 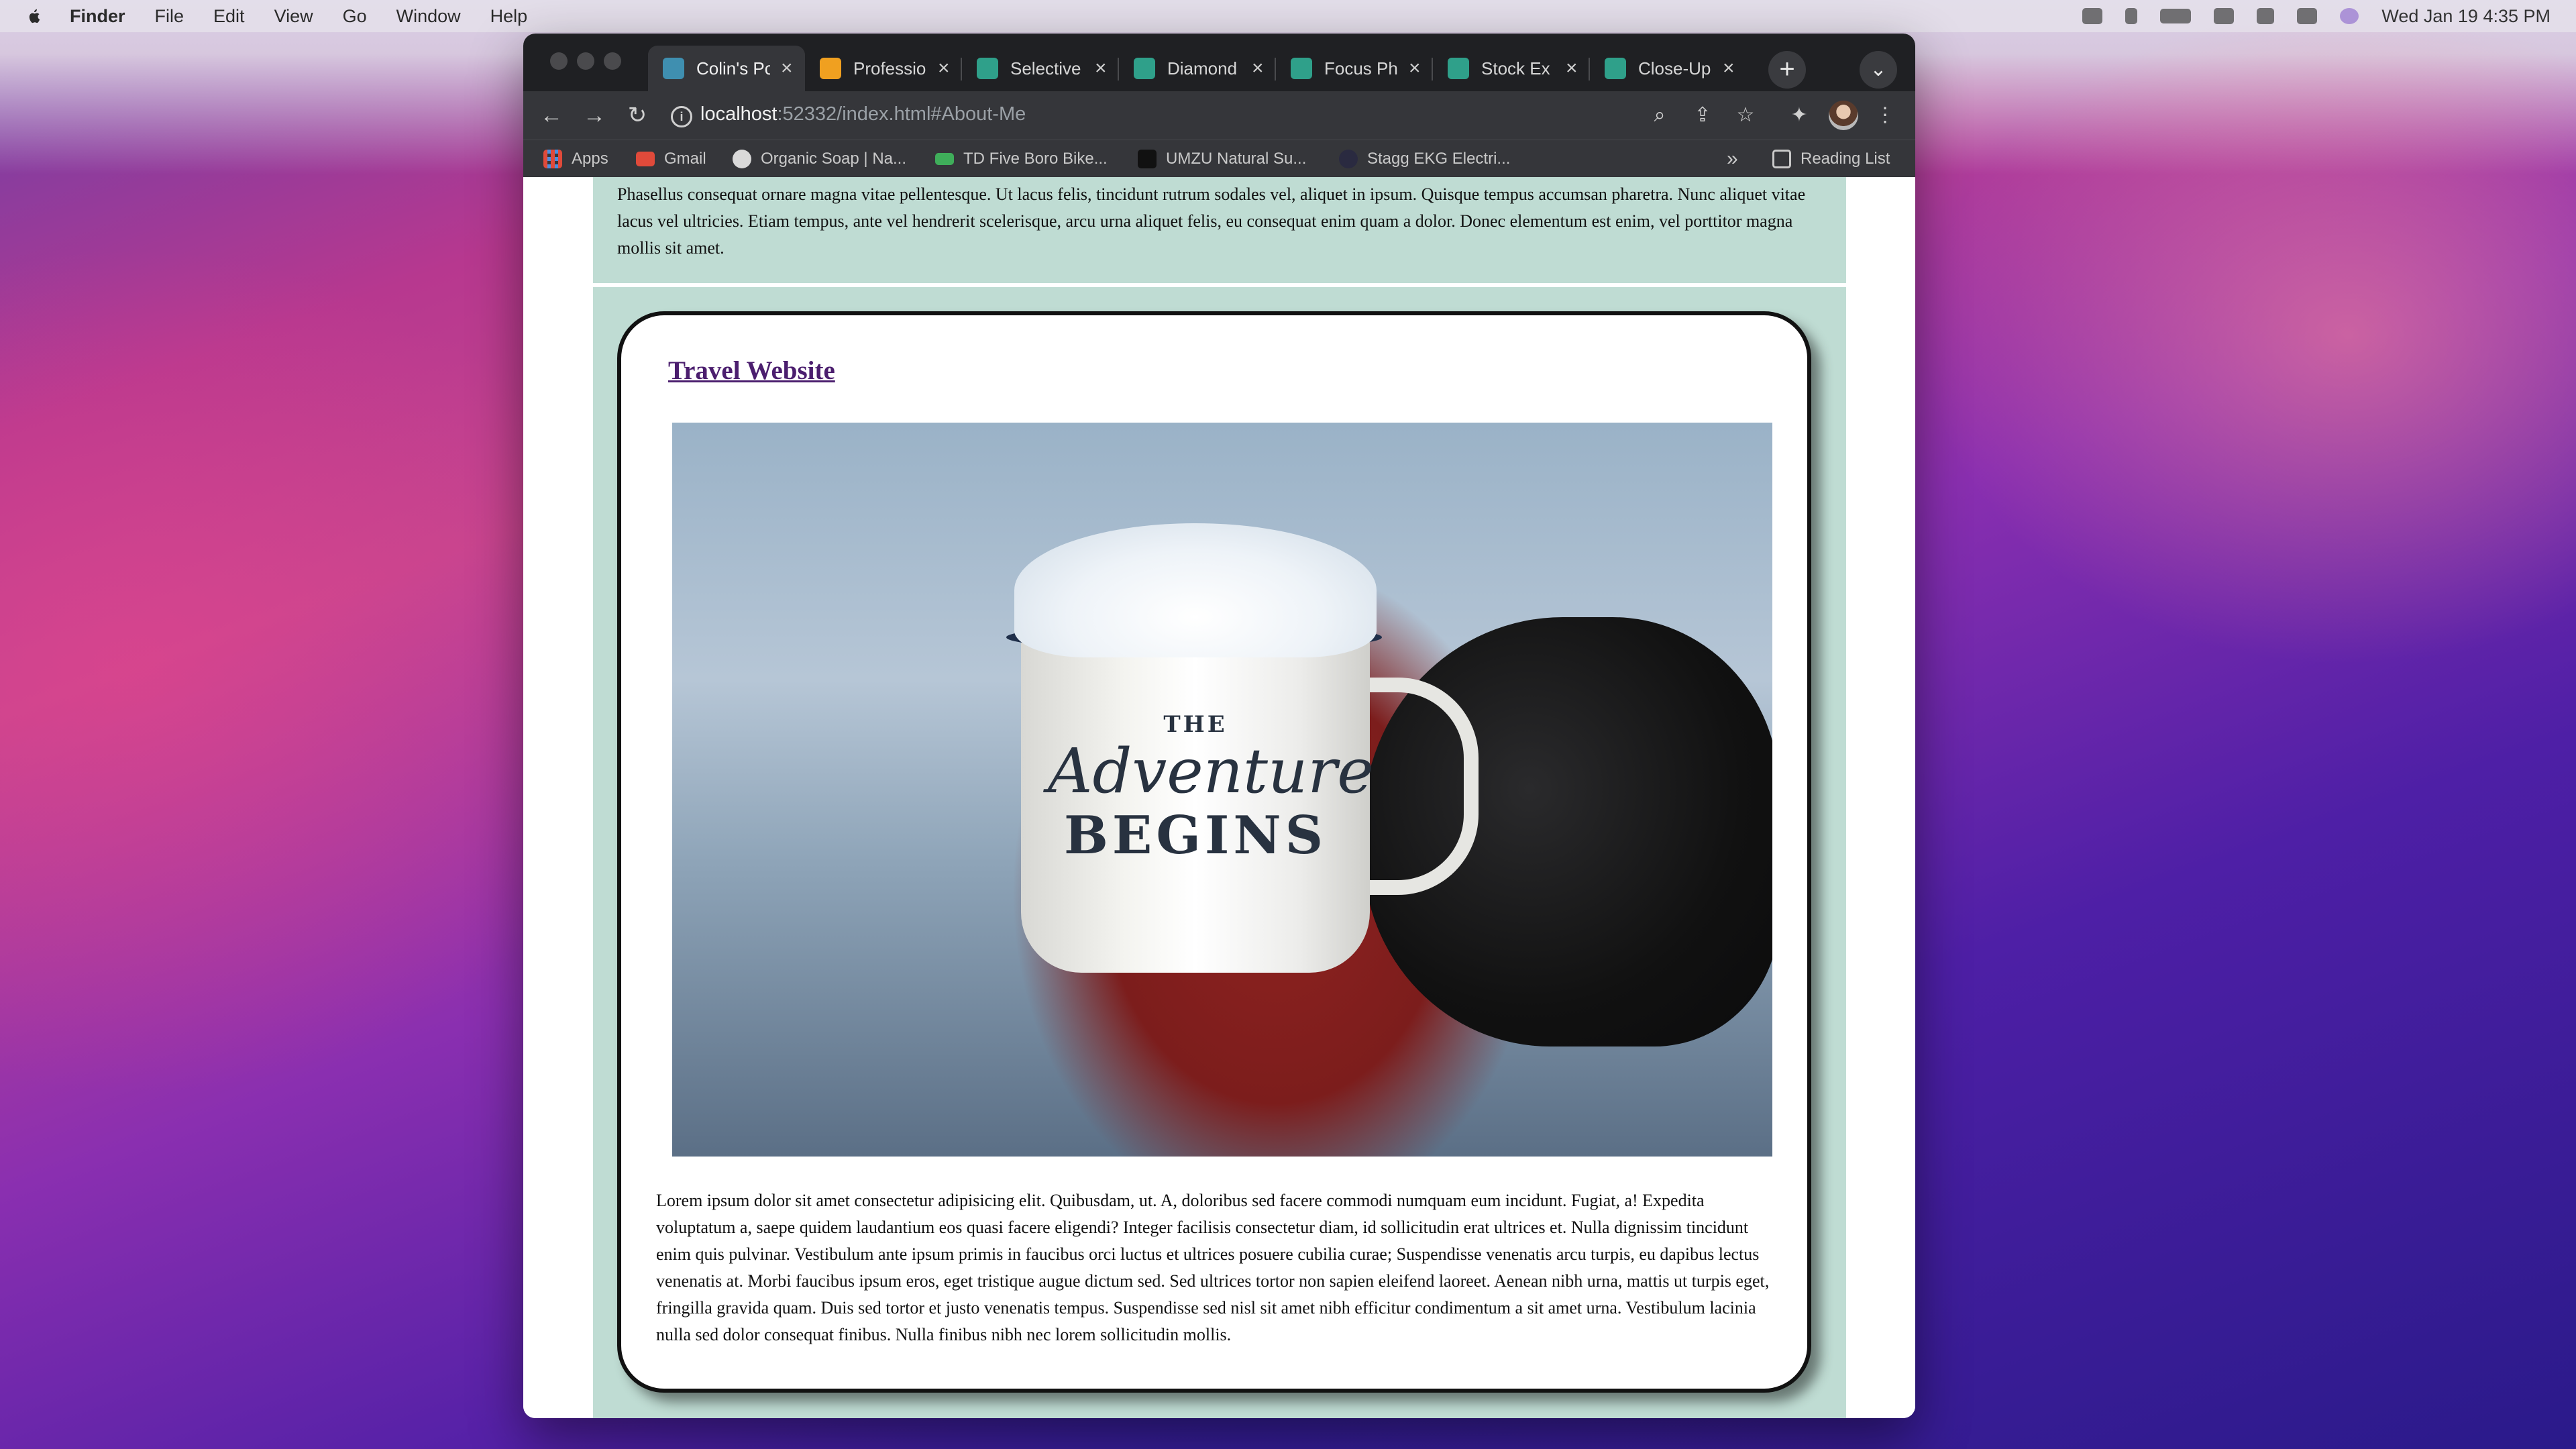 I want to click on window-minimize-button, so click(x=585, y=61).